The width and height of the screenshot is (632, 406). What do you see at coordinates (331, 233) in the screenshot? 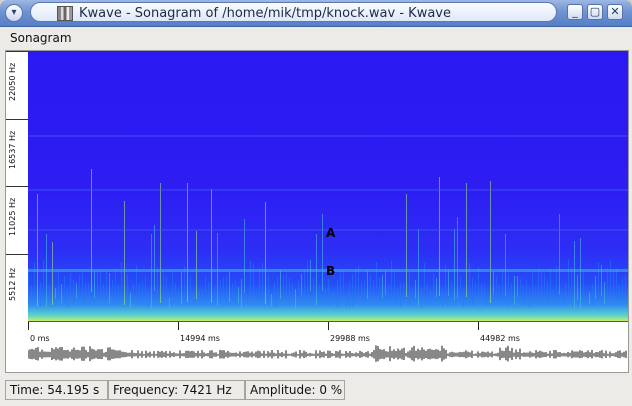
I see `spectrogram-marker-a: A` at bounding box center [331, 233].